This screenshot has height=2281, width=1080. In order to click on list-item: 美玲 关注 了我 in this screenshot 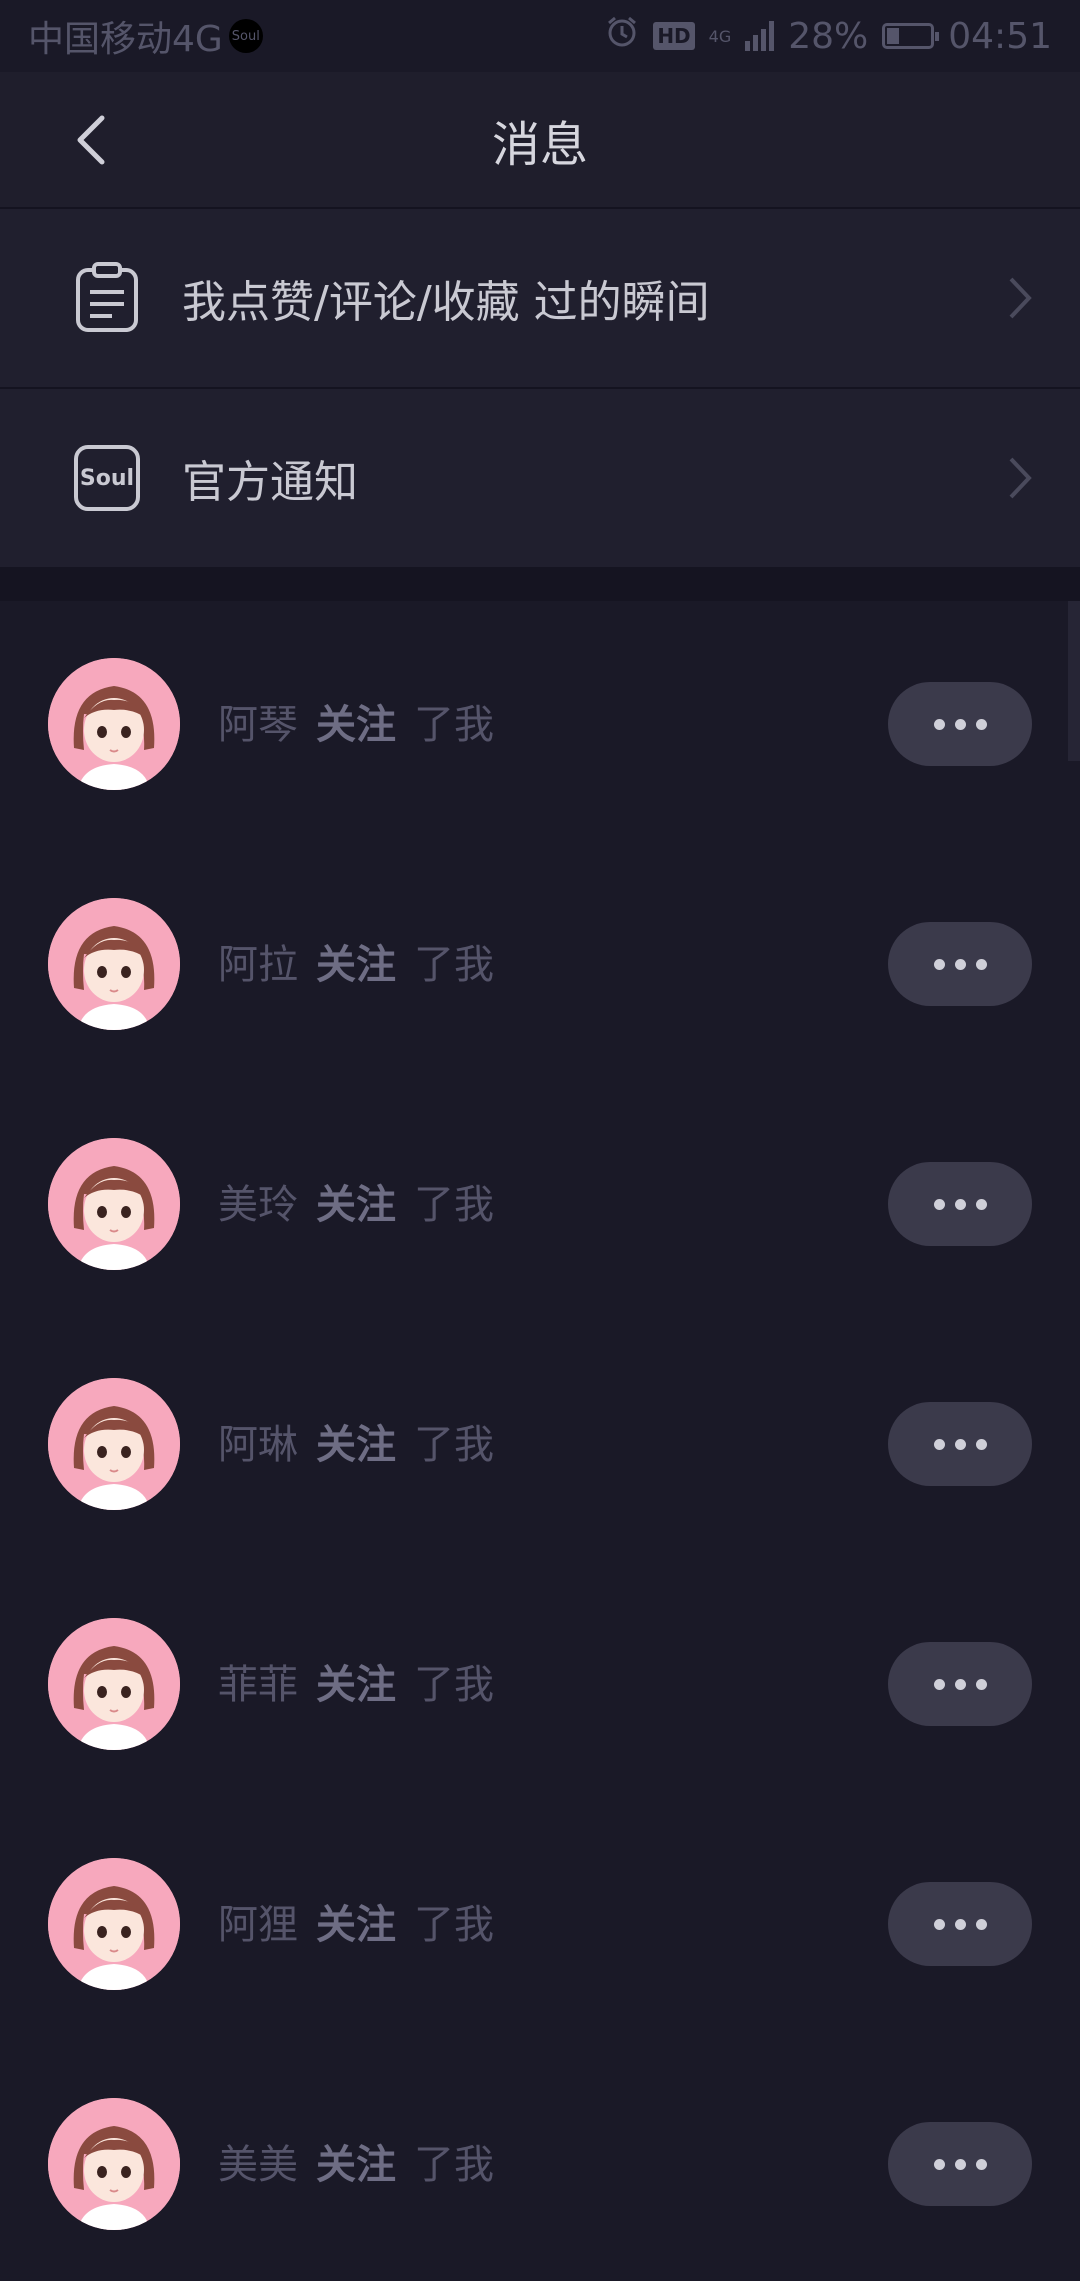, I will do `click(540, 1201)`.